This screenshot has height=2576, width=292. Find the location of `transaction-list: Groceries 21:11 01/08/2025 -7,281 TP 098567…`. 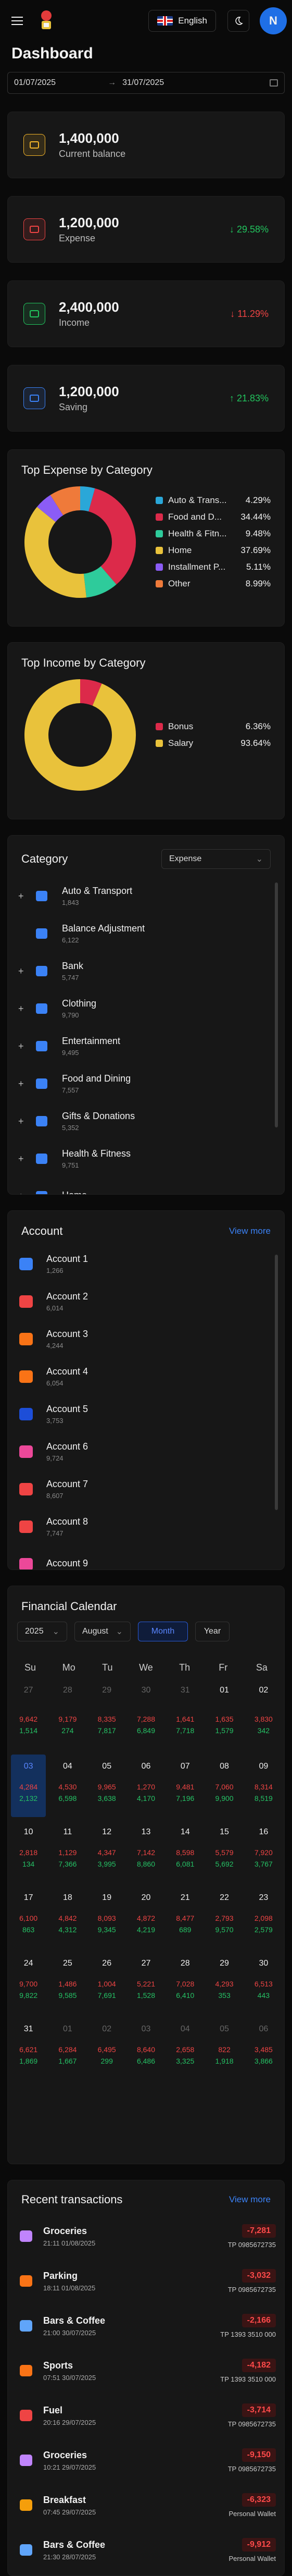

transaction-list: Groceries 21:11 01/08/2025 -7,281 TP 098567… is located at coordinates (146, 2394).